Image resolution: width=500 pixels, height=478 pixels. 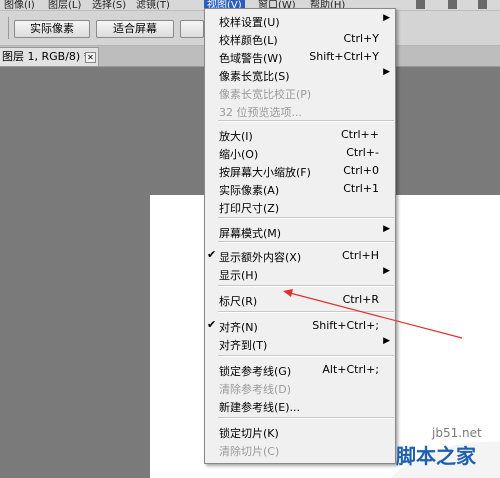 I want to click on menu-item-snap: ✔ 对齐(N) Shift+Ctrl+;, so click(x=300, y=326).